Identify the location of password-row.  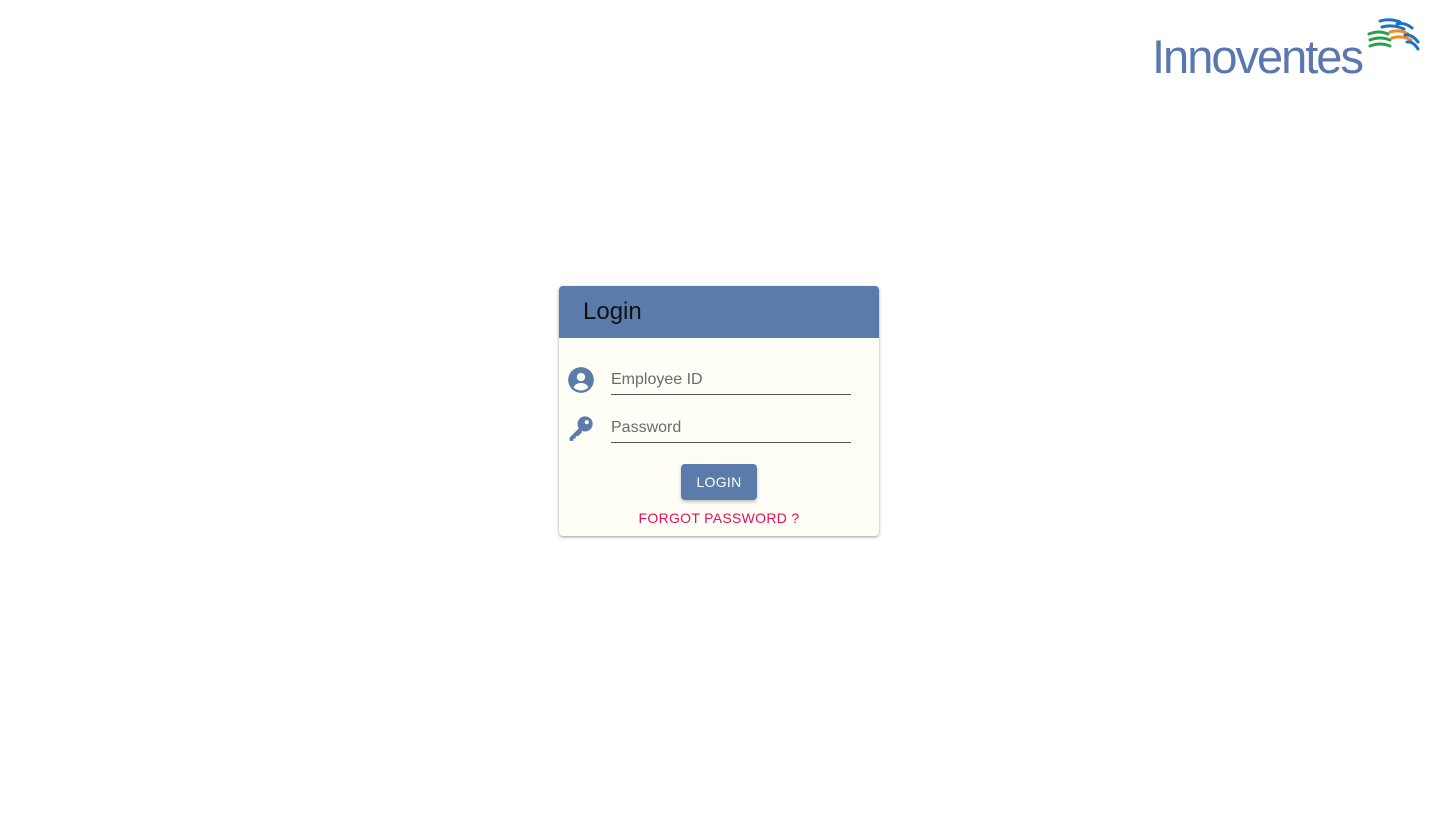
(709, 428).